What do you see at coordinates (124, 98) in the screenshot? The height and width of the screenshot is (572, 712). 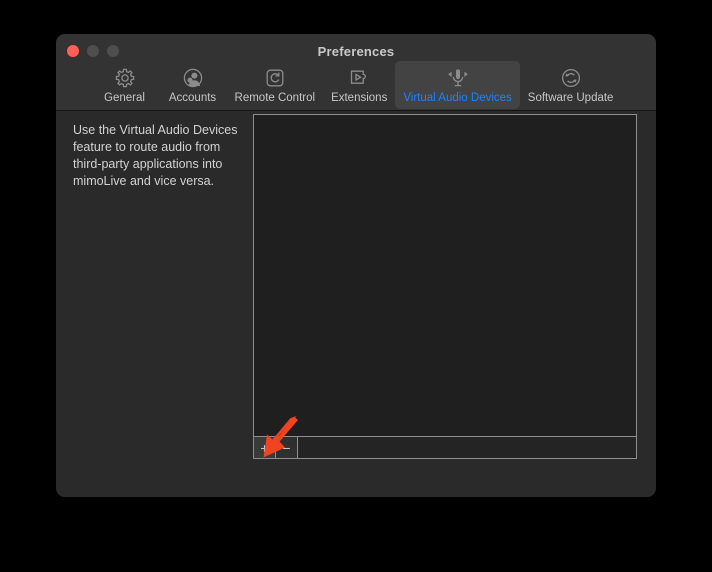 I see `tab-general-label: General` at bounding box center [124, 98].